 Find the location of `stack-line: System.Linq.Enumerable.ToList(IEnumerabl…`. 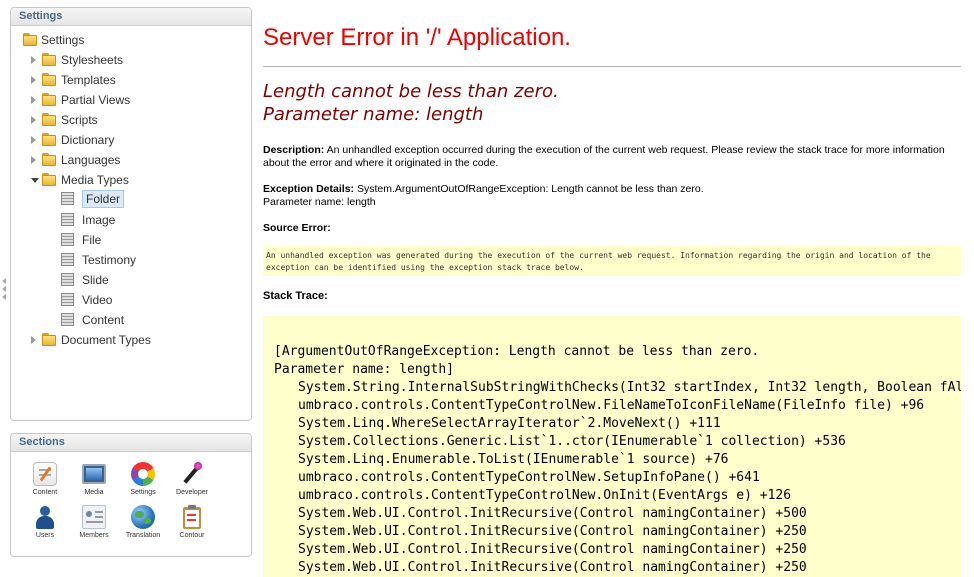

stack-line: System.Linq.Enumerable.ToList(IEnumerabl… is located at coordinates (513, 459).